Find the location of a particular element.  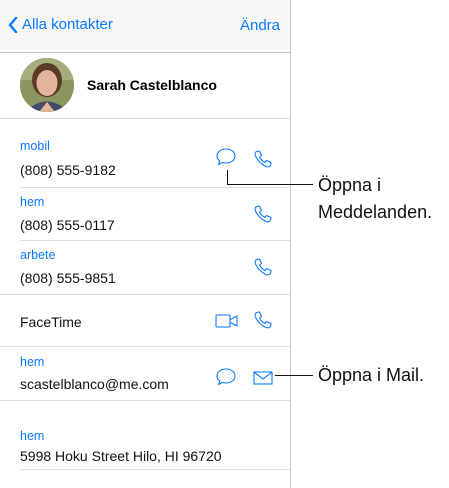

callout-leader-messages-vertical is located at coordinates (227, 177).